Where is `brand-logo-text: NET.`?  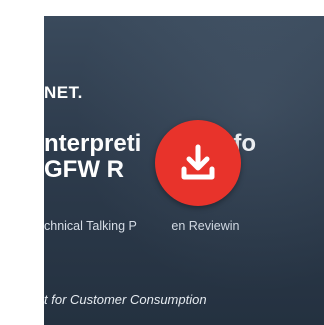
brand-logo-text: NET. is located at coordinates (63, 92).